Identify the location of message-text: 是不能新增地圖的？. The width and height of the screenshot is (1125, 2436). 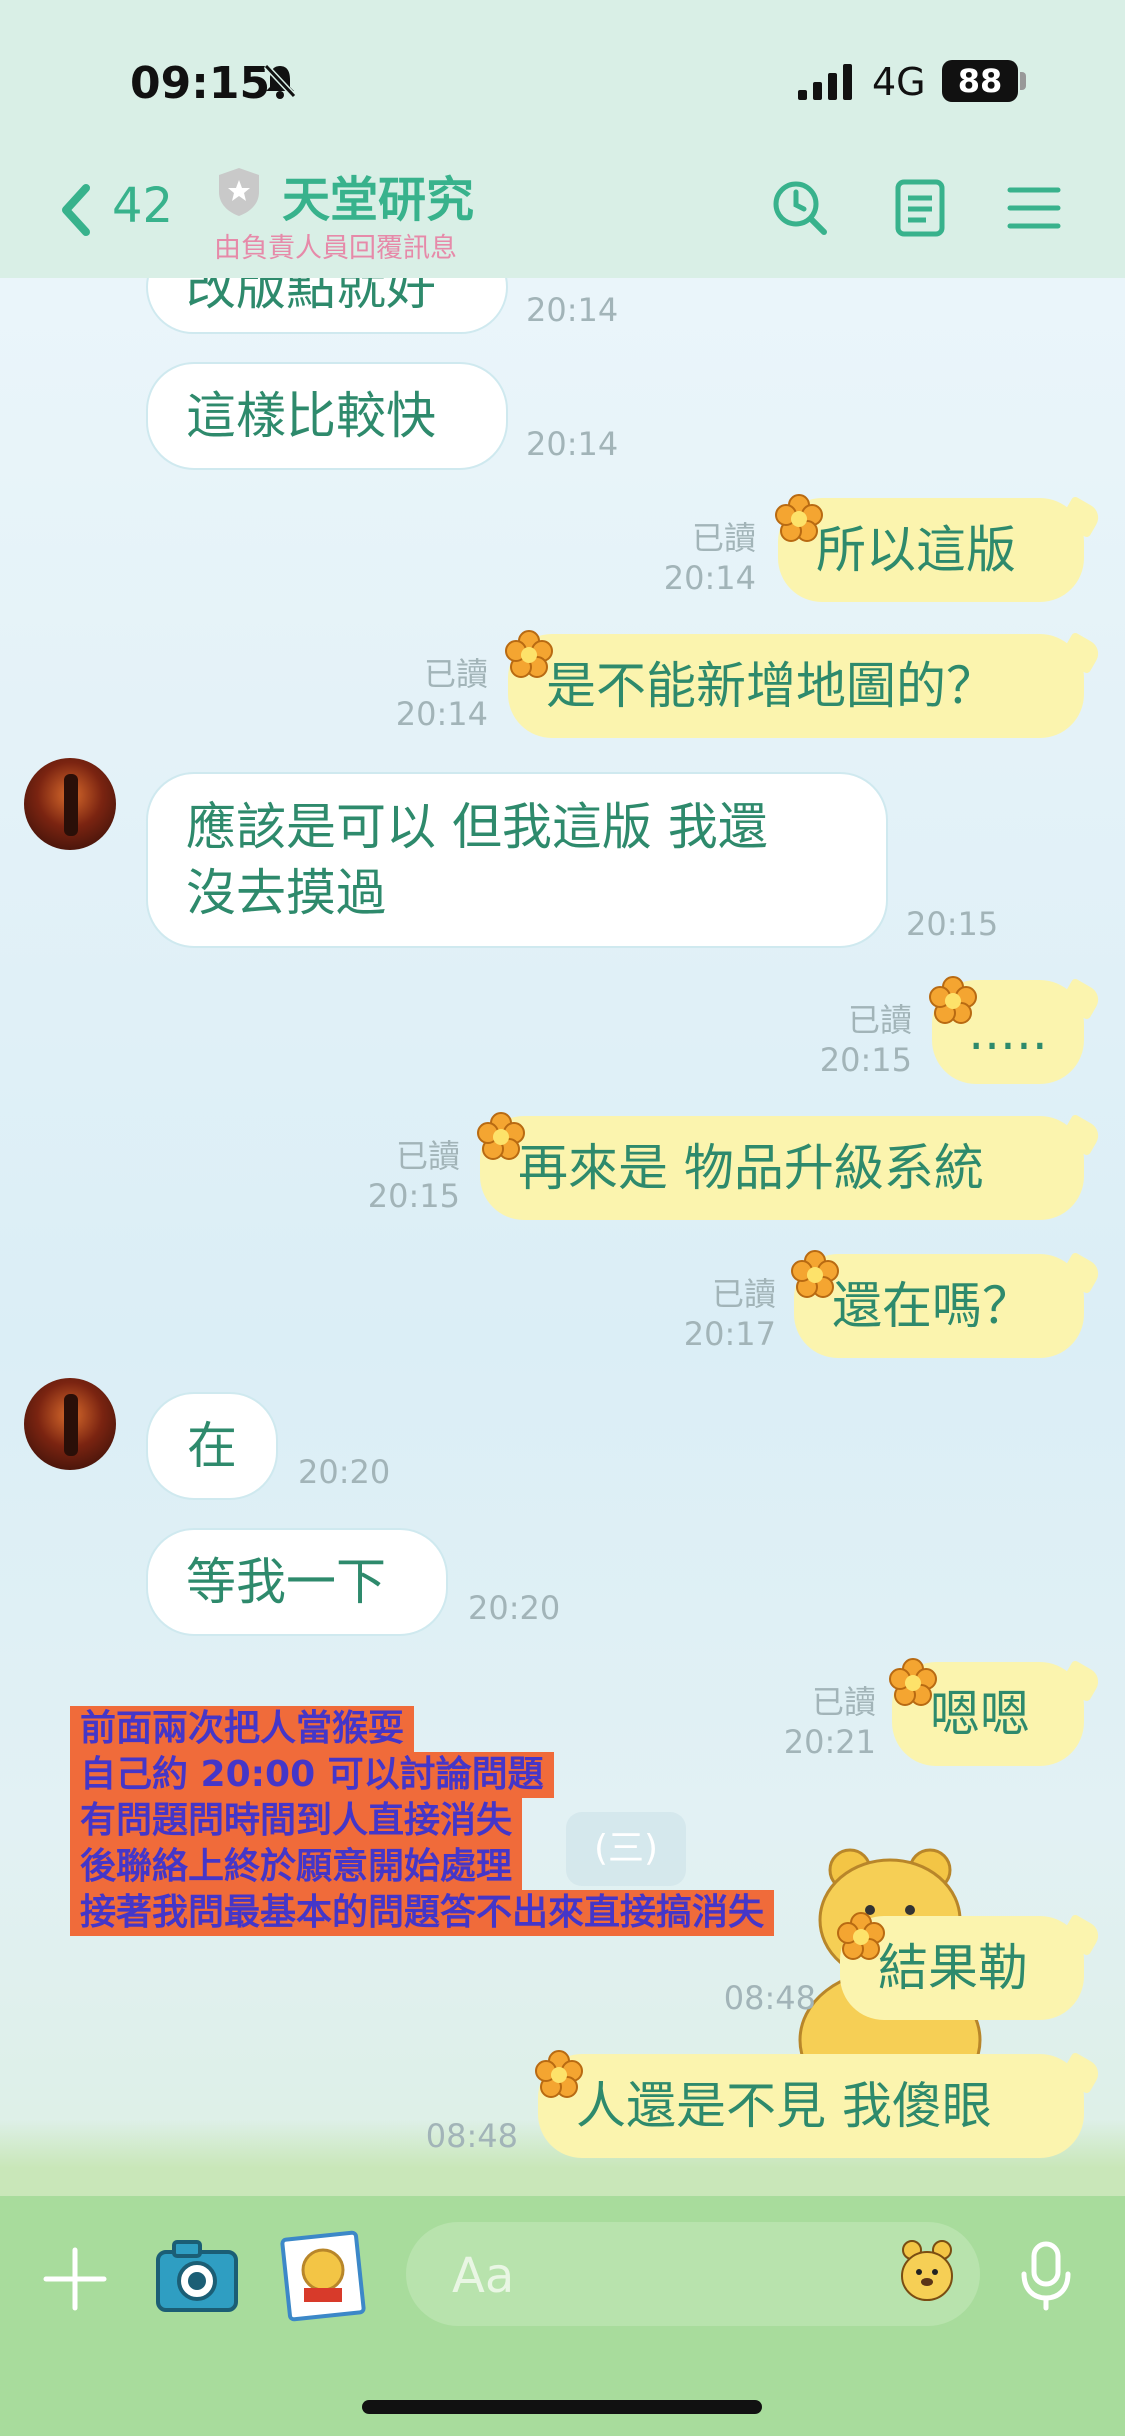
(771, 686).